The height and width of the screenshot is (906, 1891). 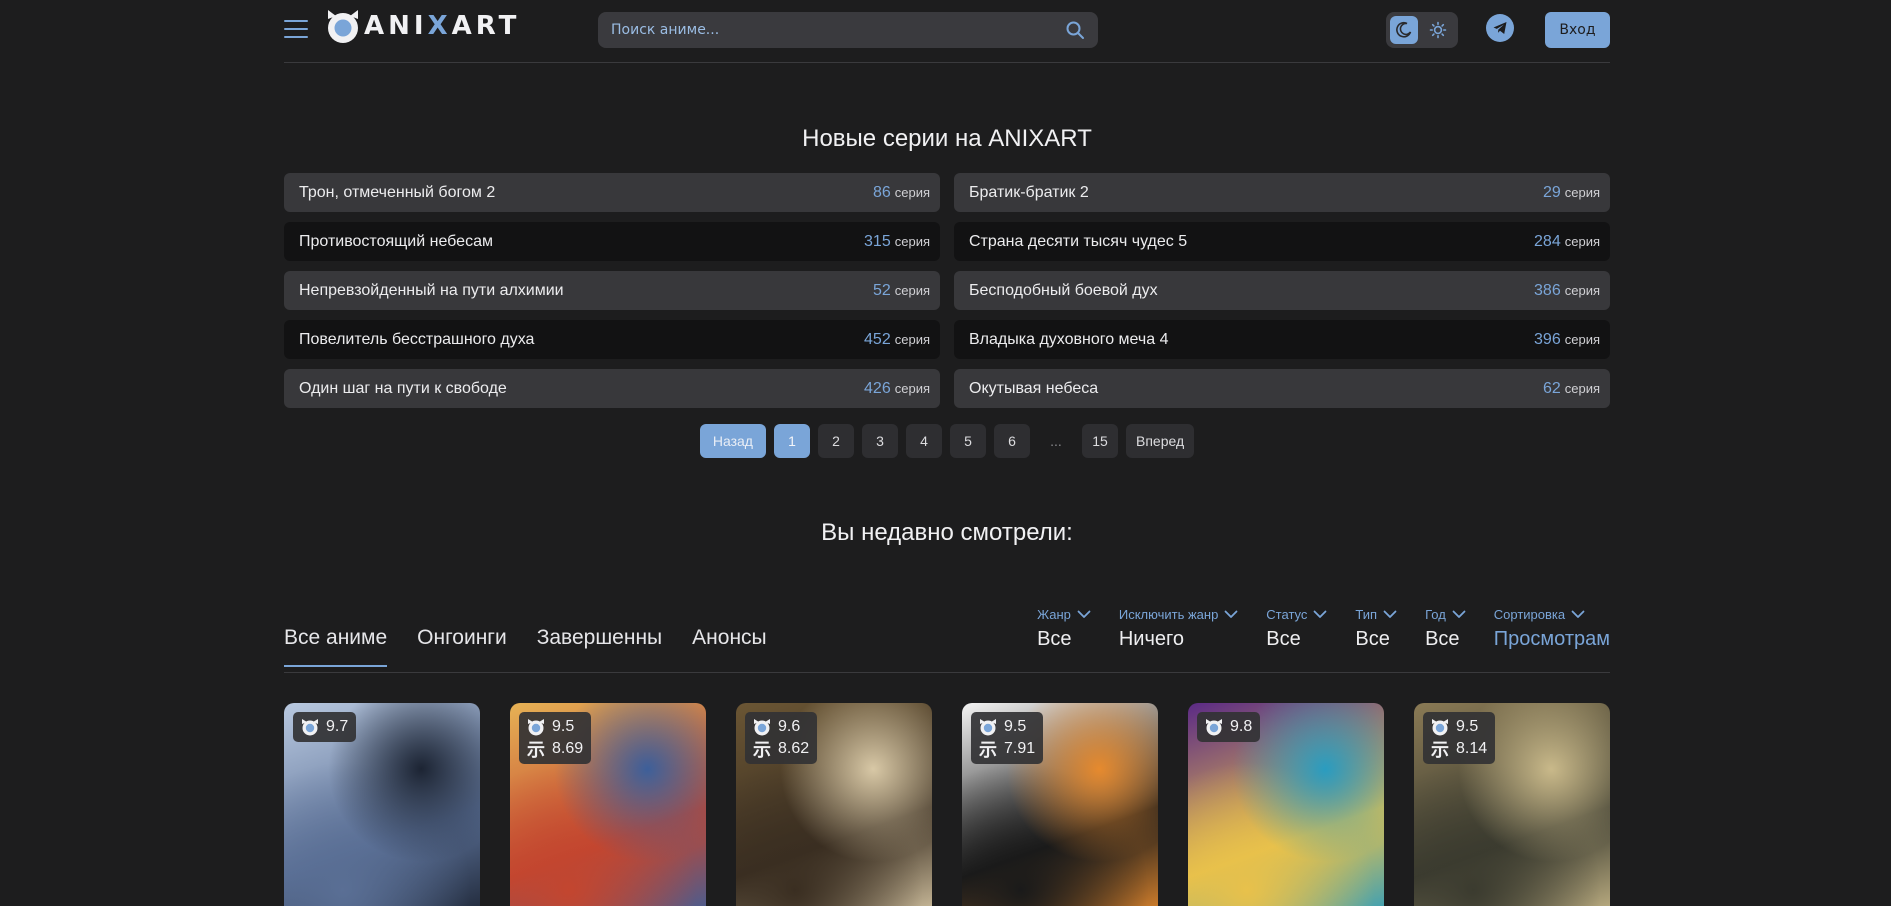 I want to click on anime-card: 9.8, so click(x=1286, y=804).